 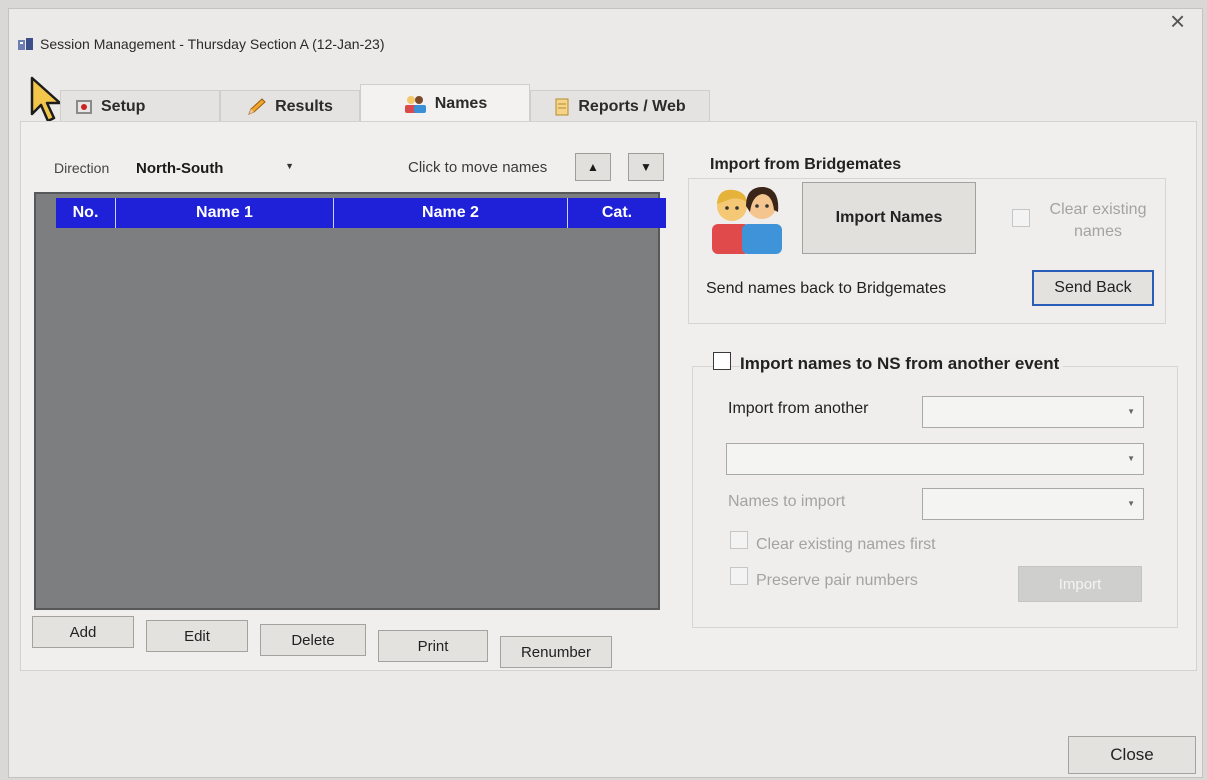 I want to click on close-button: Close, so click(x=1132, y=755).